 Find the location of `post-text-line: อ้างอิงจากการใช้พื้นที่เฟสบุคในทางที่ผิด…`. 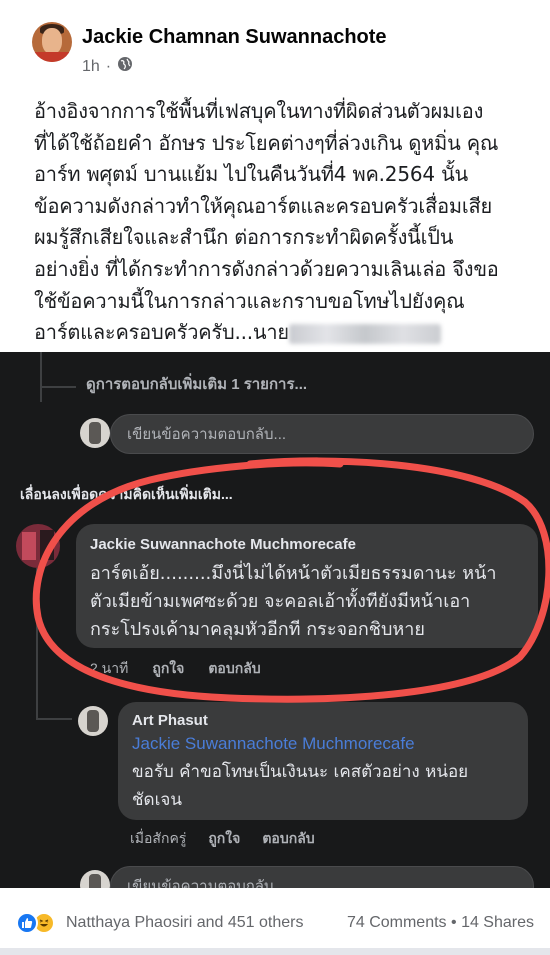

post-text-line: อ้างอิงจากการใช้พื้นที่เฟสบุคในทางที่ผิด… is located at coordinates (259, 111).